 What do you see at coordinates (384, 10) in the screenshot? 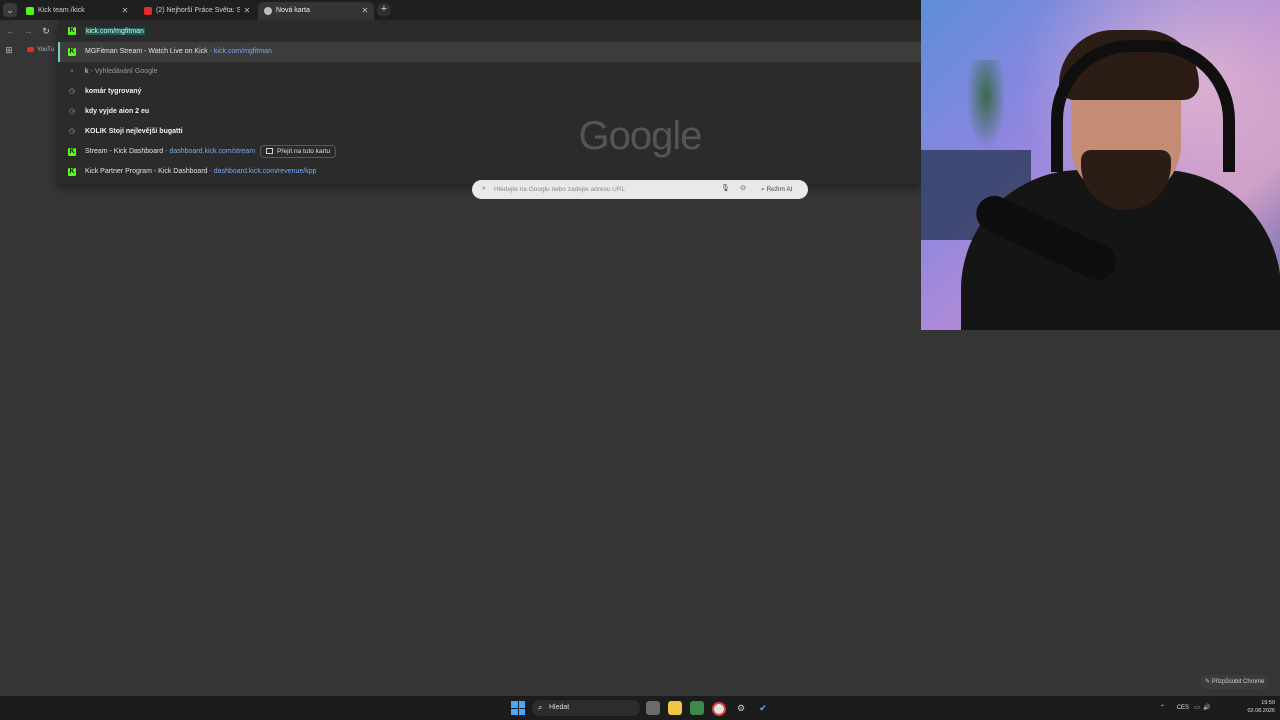
I see `new-tab-button: +` at bounding box center [384, 10].